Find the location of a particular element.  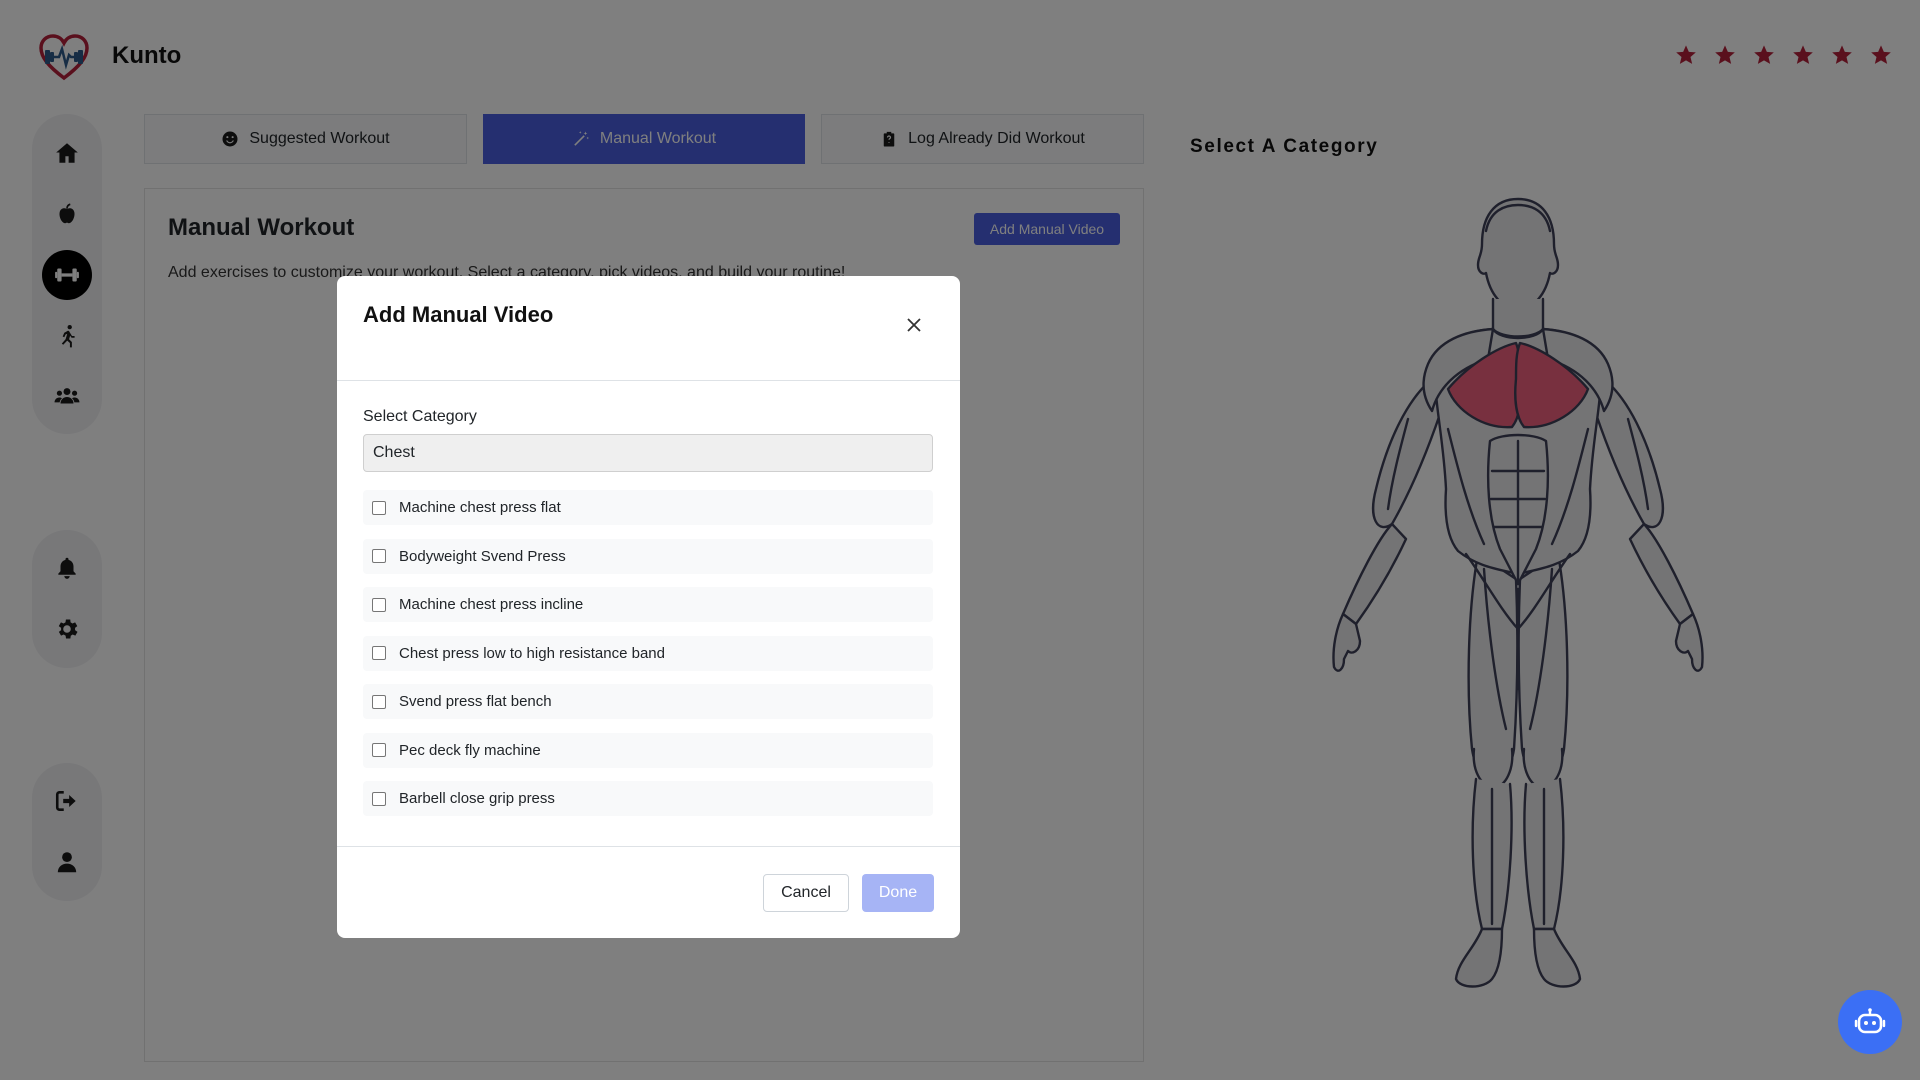

exercise-label: Pec deck fly machine is located at coordinates (470, 750).